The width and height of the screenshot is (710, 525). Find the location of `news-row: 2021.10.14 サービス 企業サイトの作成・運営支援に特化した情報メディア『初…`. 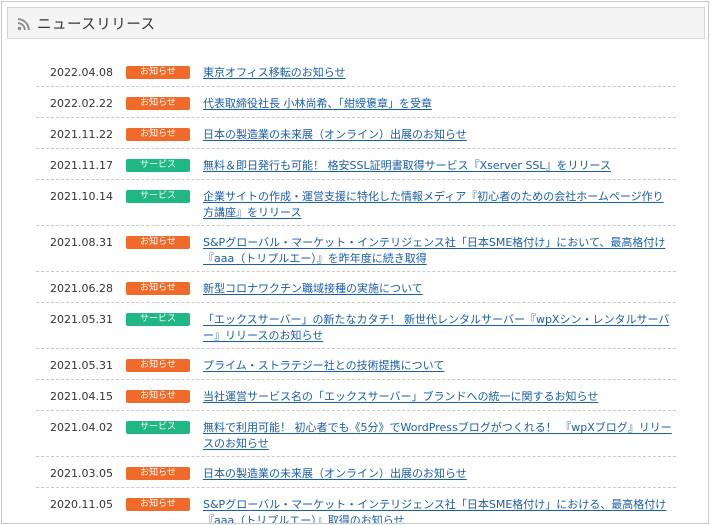

news-row: 2021.10.14 サービス 企業サイトの作成・運営支援に特化した情報メディア『初… is located at coordinates (356, 203).